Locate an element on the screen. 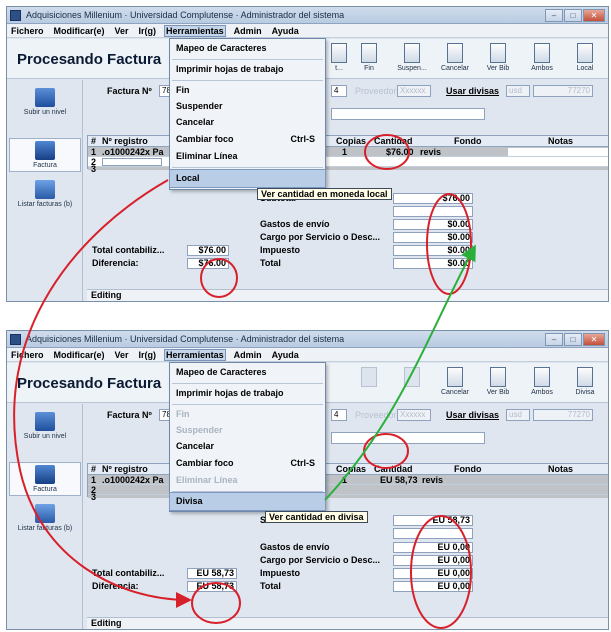  menu-separator is located at coordinates (247, 383).